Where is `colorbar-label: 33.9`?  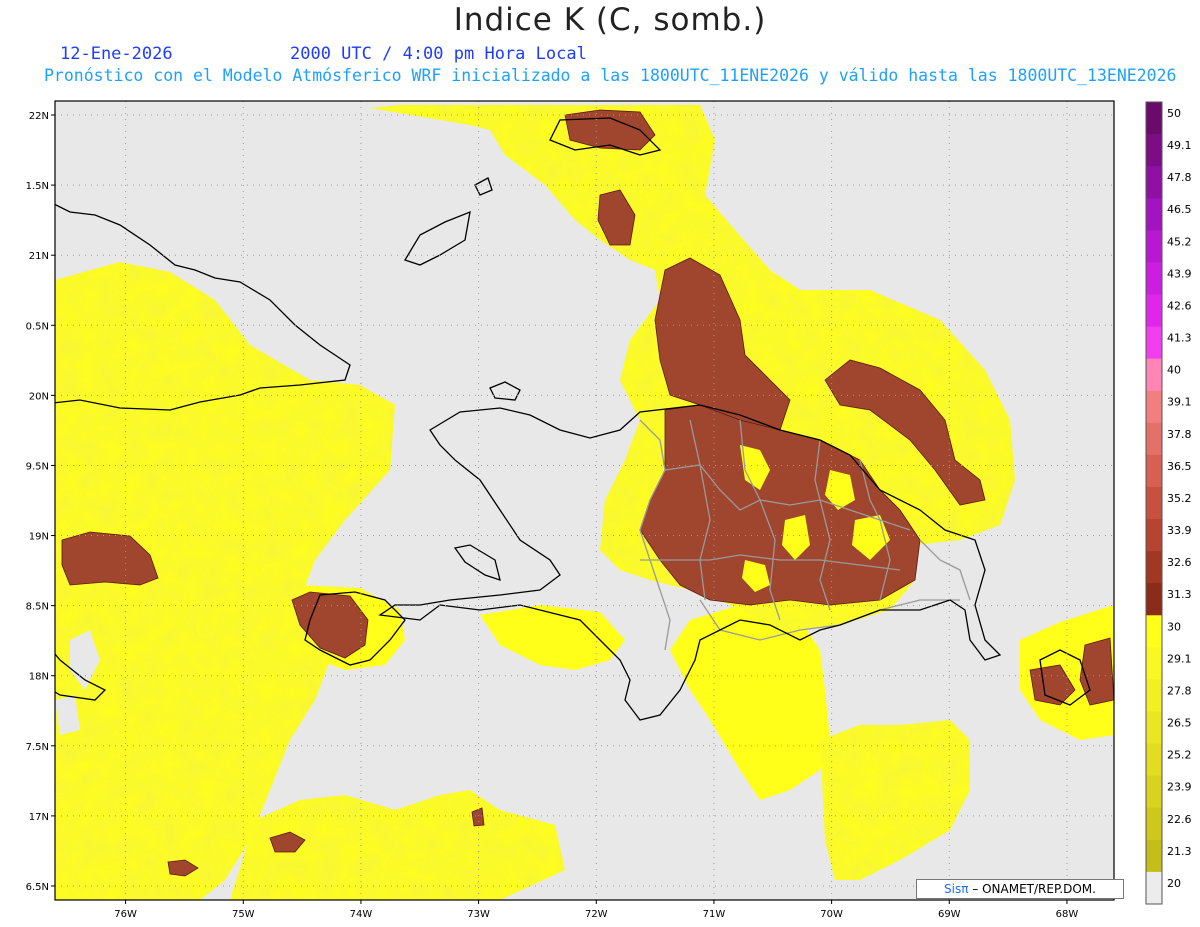 colorbar-label: 33.9 is located at coordinates (1179, 530).